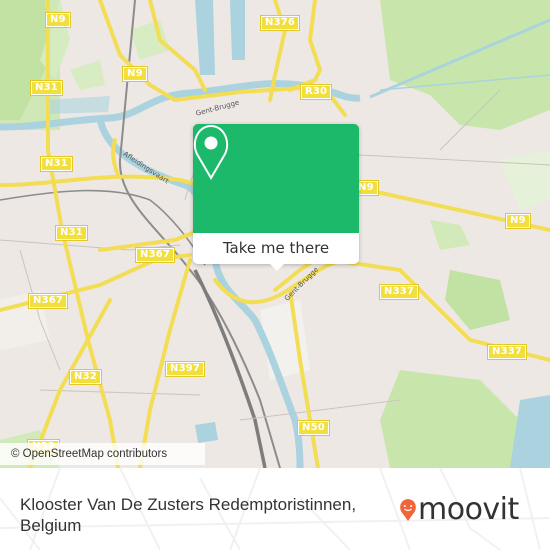 The height and width of the screenshot is (550, 550). Describe the element at coordinates (211, 152) in the screenshot. I see `map-pin-icon` at that location.